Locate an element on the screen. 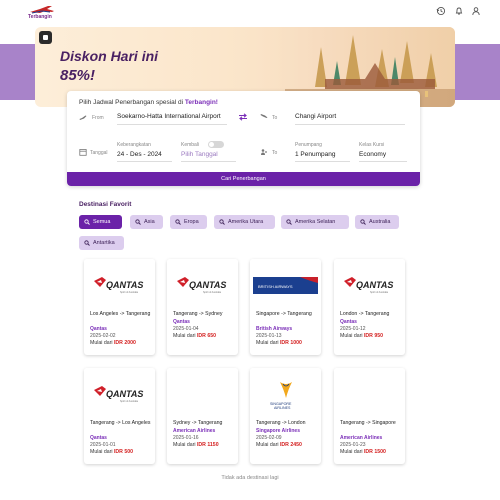 The image size is (500, 500). return-date-field: Pilih Tanggal is located at coordinates (199, 154).